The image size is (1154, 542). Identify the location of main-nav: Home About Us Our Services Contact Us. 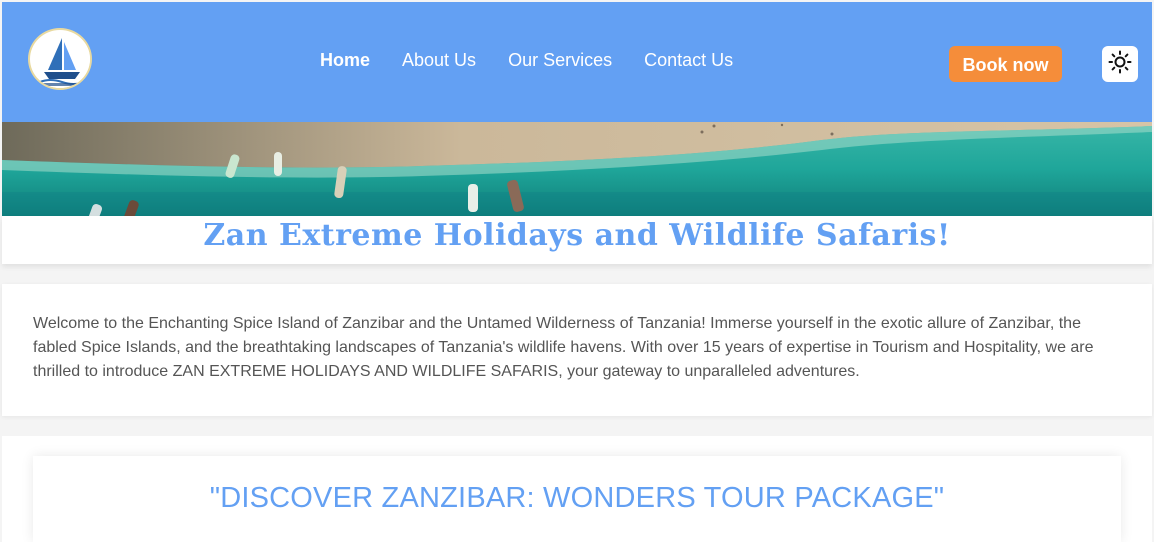
(526, 60).